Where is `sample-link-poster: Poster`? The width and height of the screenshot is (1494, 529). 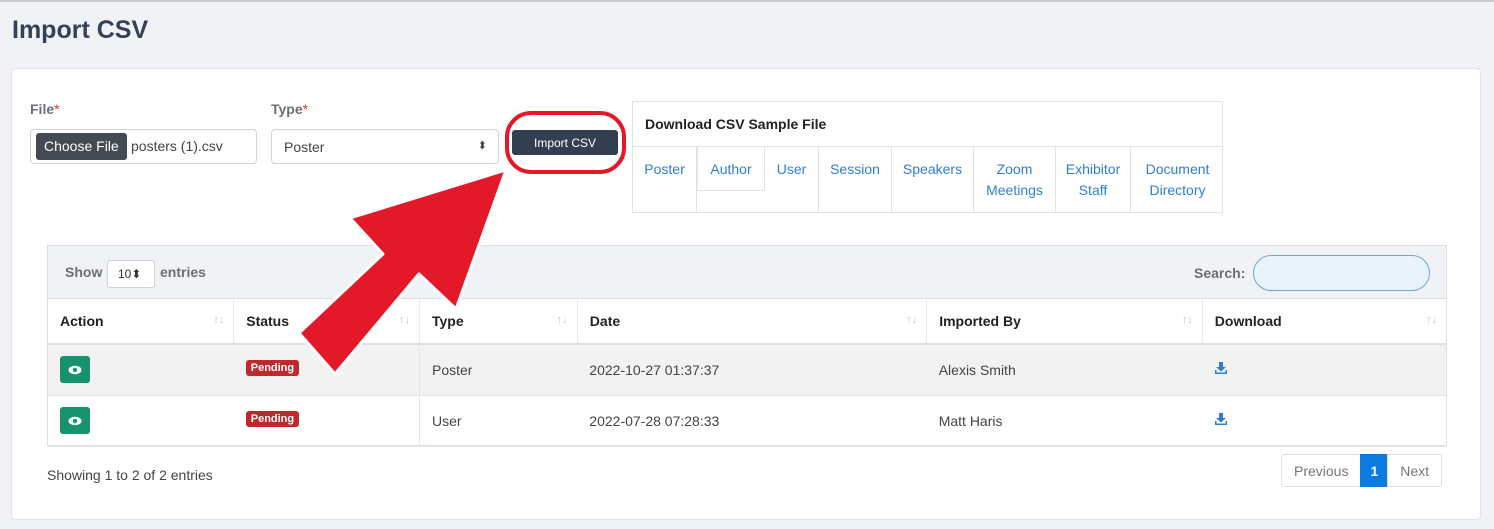
sample-link-poster: Poster is located at coordinates (665, 180).